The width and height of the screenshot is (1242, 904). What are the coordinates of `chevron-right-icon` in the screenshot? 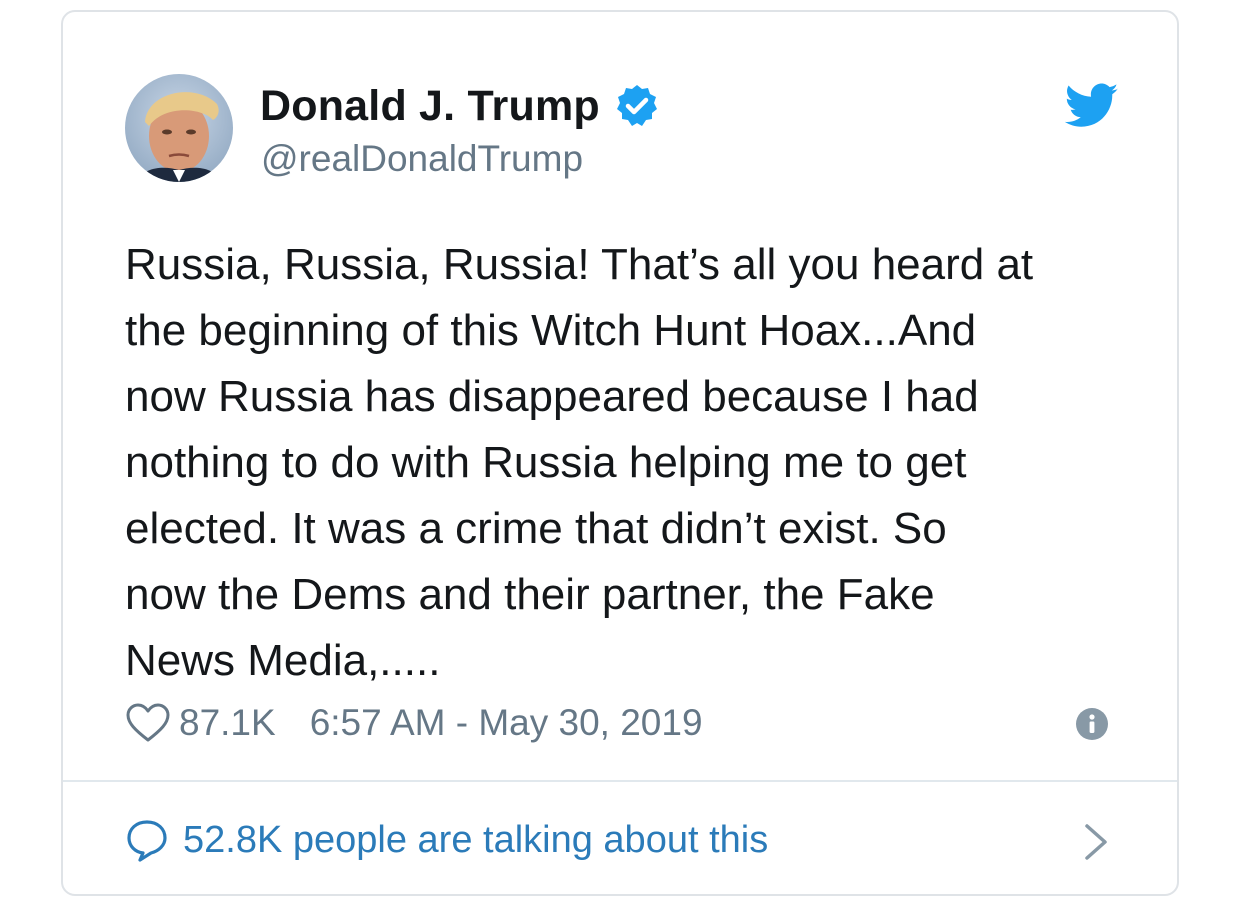 It's located at (1096, 842).